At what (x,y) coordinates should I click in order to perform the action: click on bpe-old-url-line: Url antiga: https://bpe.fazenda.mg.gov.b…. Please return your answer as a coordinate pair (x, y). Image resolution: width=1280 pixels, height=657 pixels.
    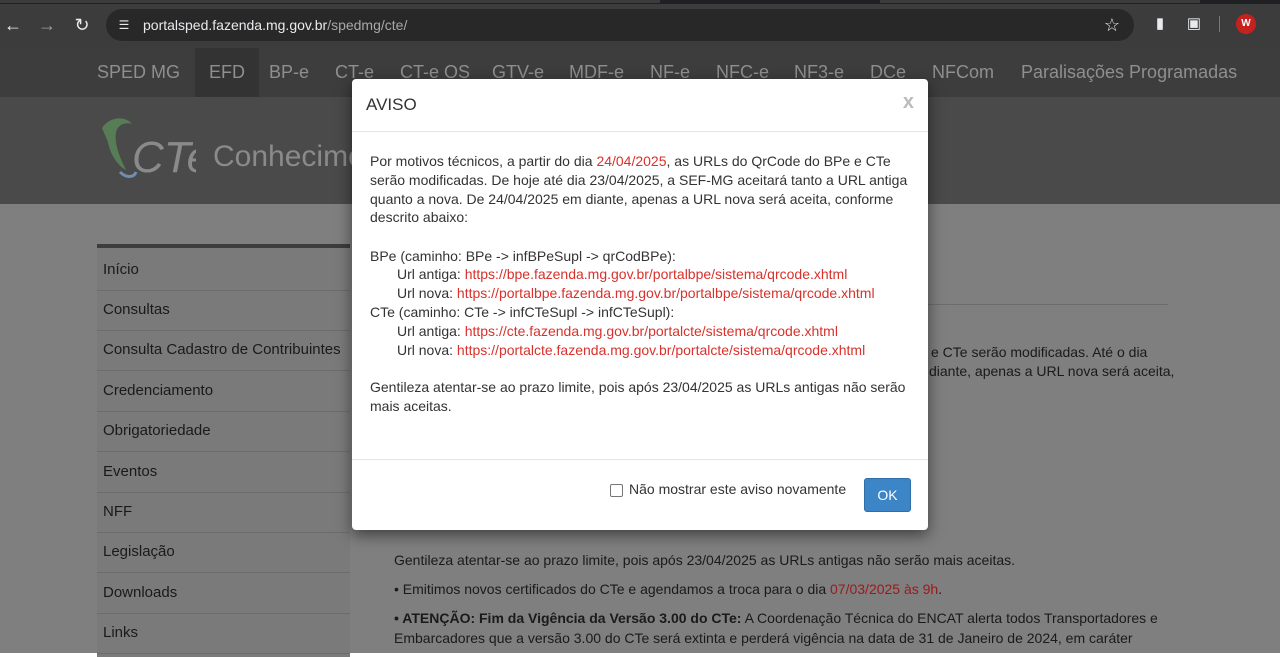
    Looking at the image, I should click on (622, 274).